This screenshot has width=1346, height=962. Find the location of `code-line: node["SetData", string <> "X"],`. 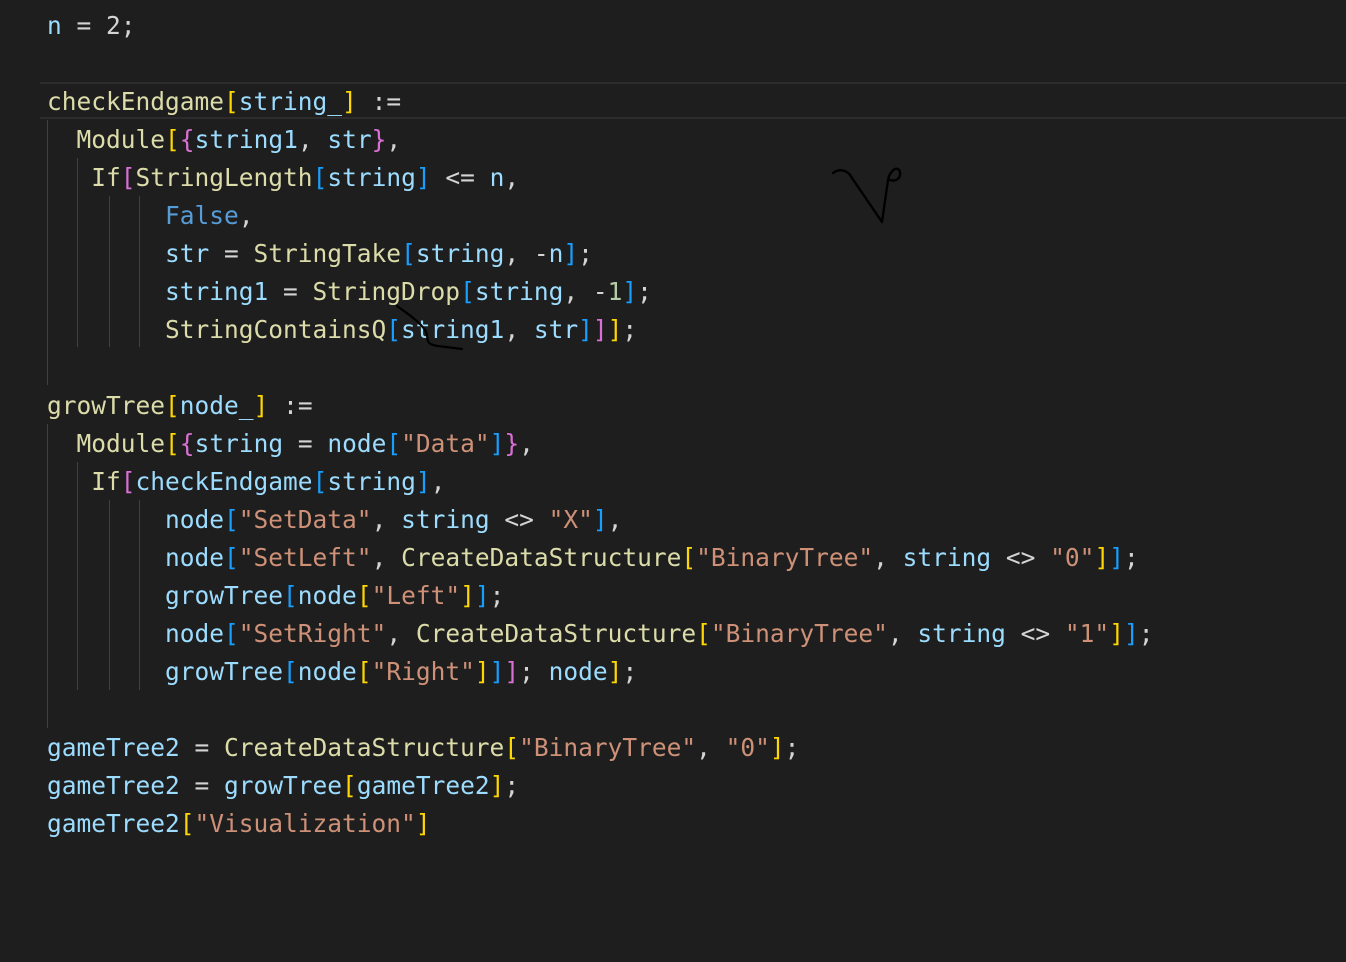

code-line: node["SetData", string <> "X"], is located at coordinates (334, 520).